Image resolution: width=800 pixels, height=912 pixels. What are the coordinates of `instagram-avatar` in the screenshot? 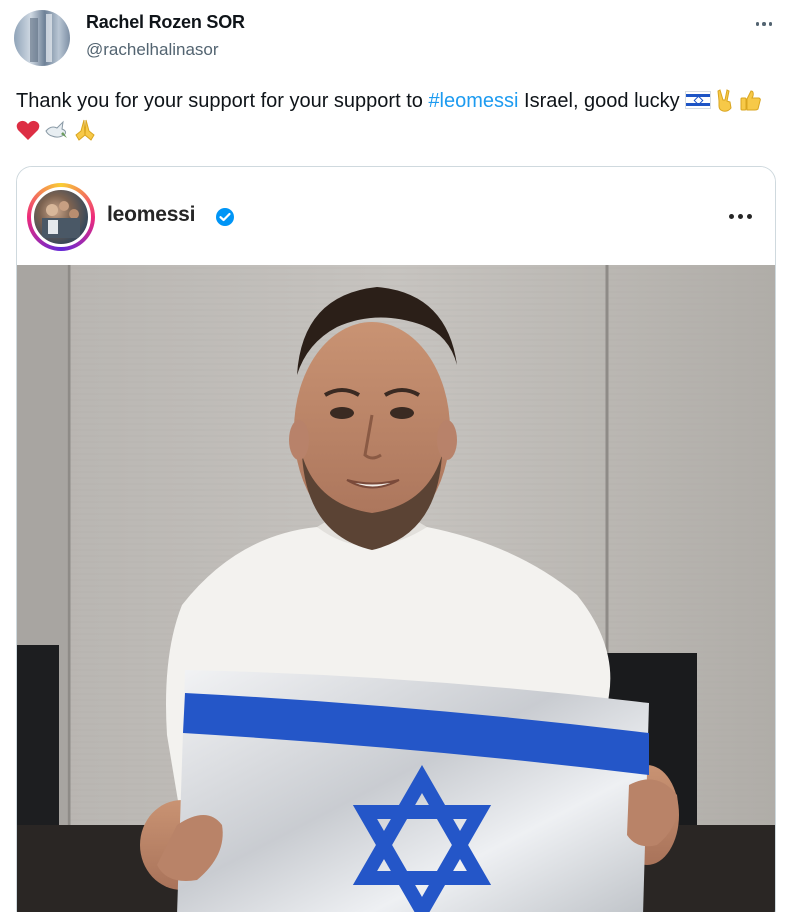 It's located at (61, 217).